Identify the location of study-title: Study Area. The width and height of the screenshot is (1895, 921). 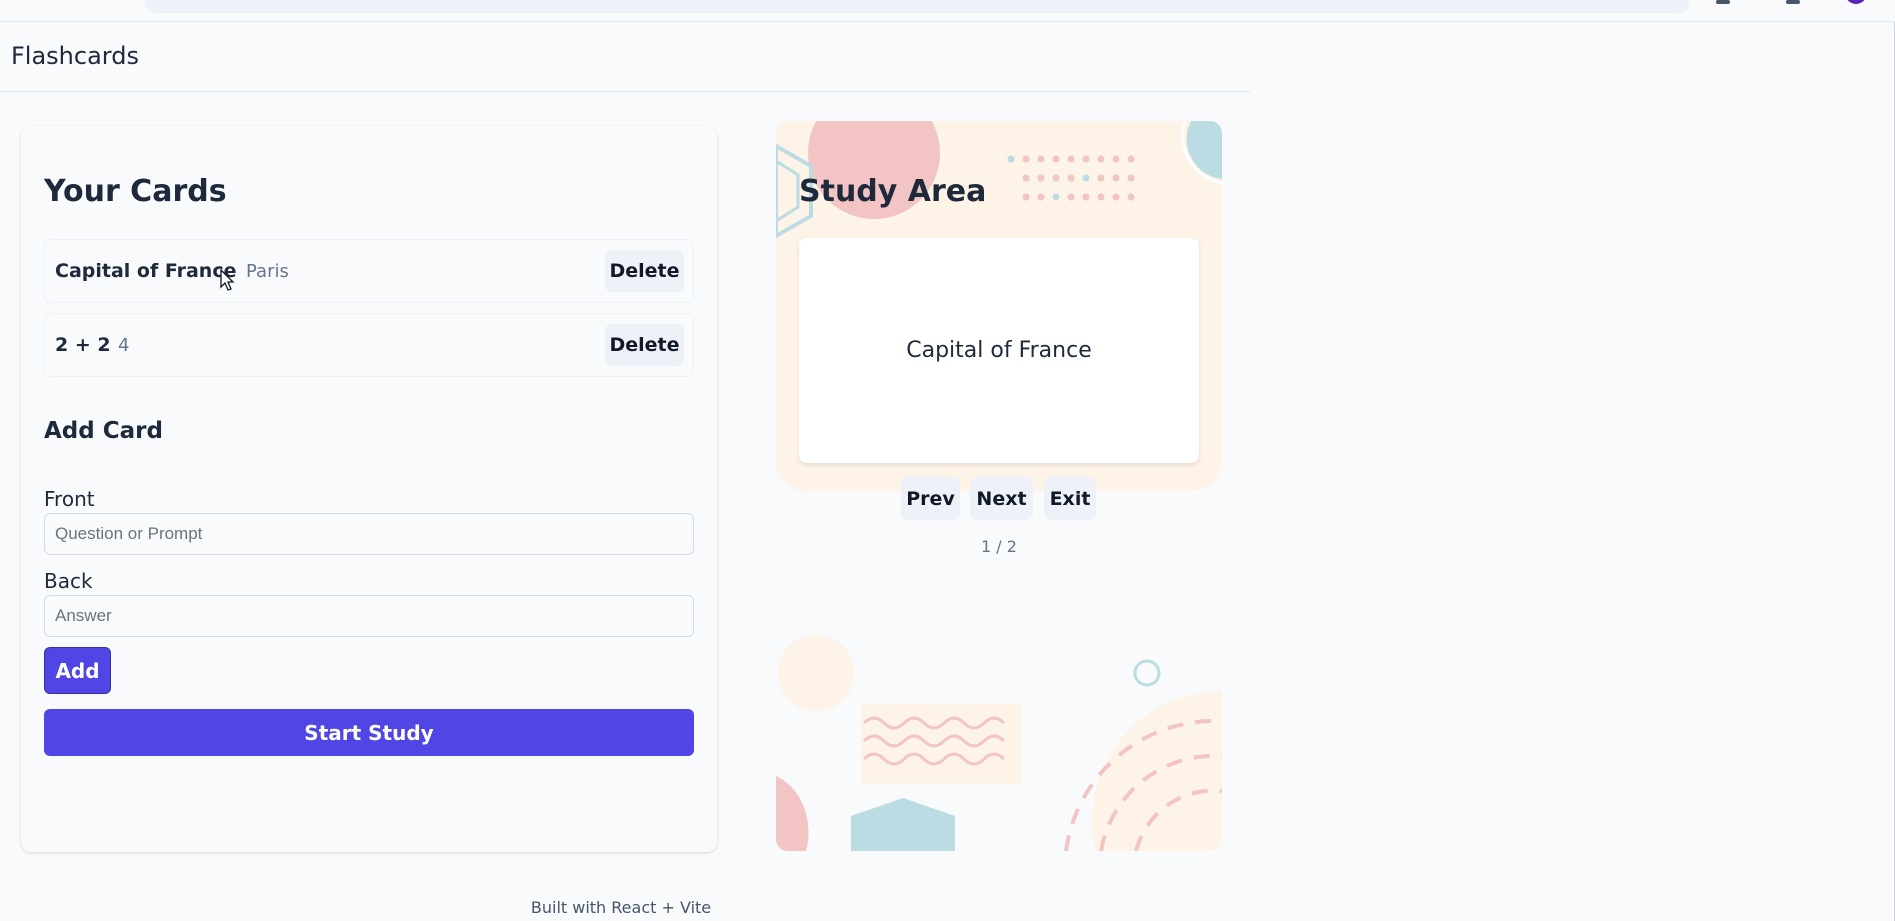
(893, 191).